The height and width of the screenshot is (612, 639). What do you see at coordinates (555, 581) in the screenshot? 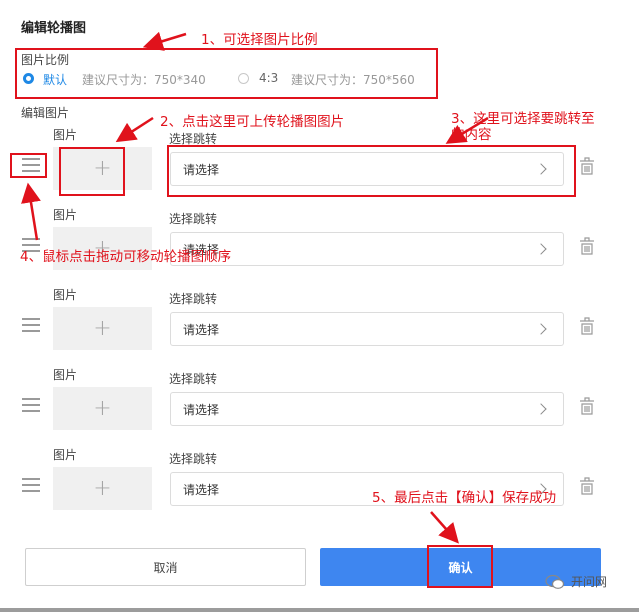
I see `wechat-icon` at bounding box center [555, 581].